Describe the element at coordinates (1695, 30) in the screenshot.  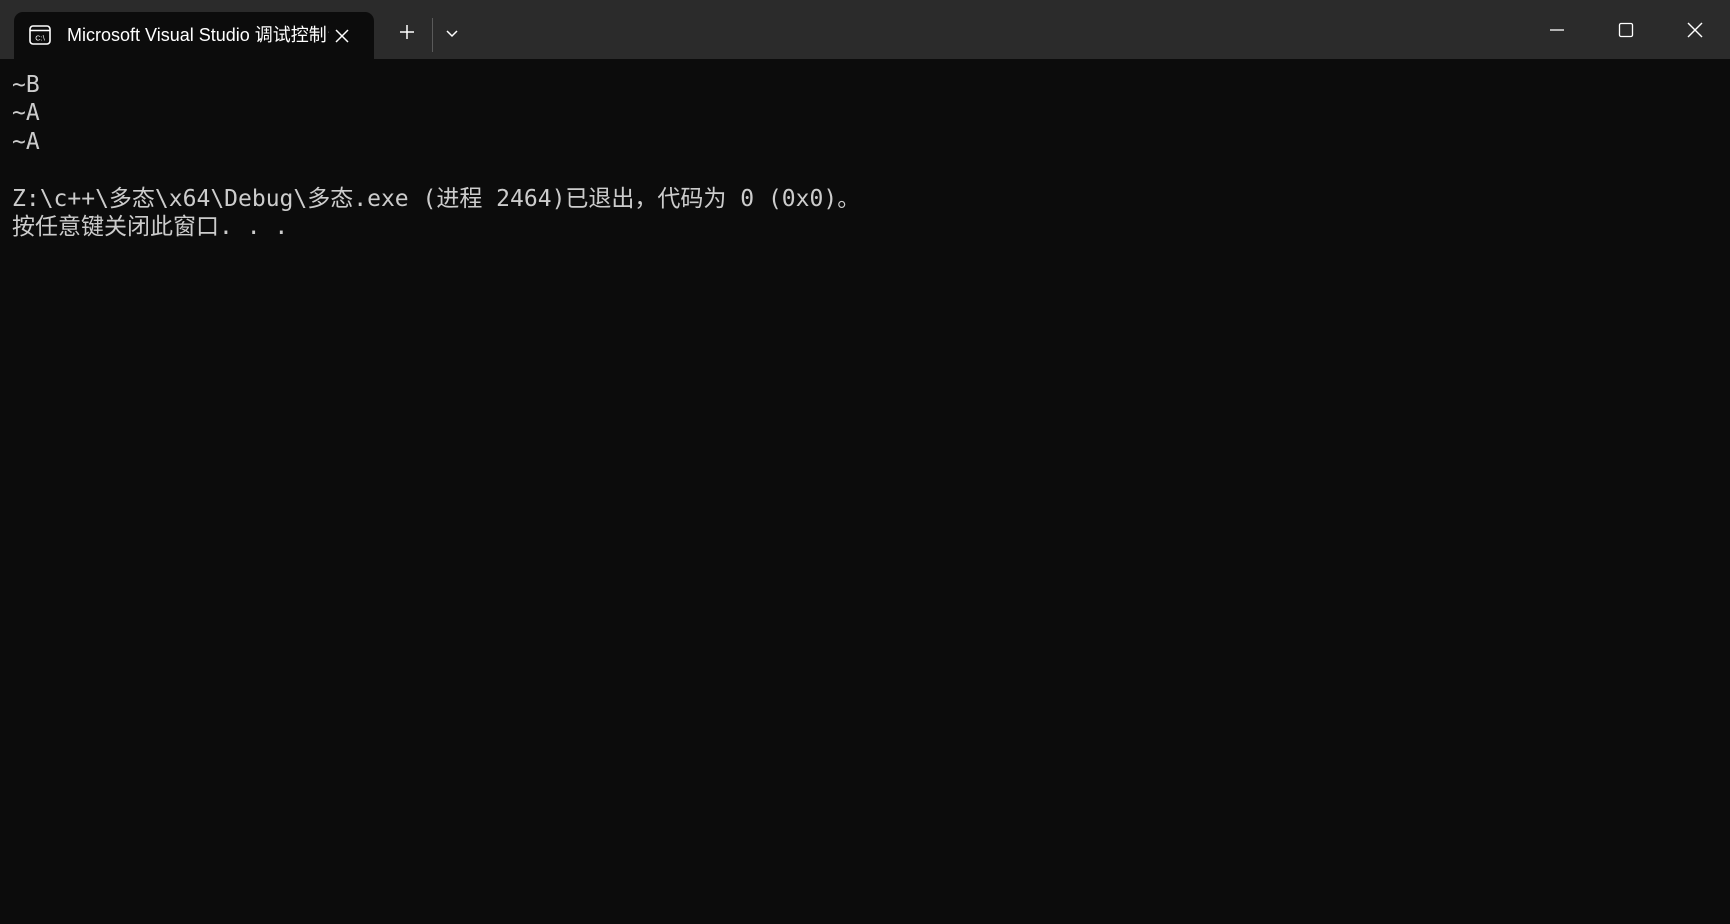
I see `close-icon` at that location.